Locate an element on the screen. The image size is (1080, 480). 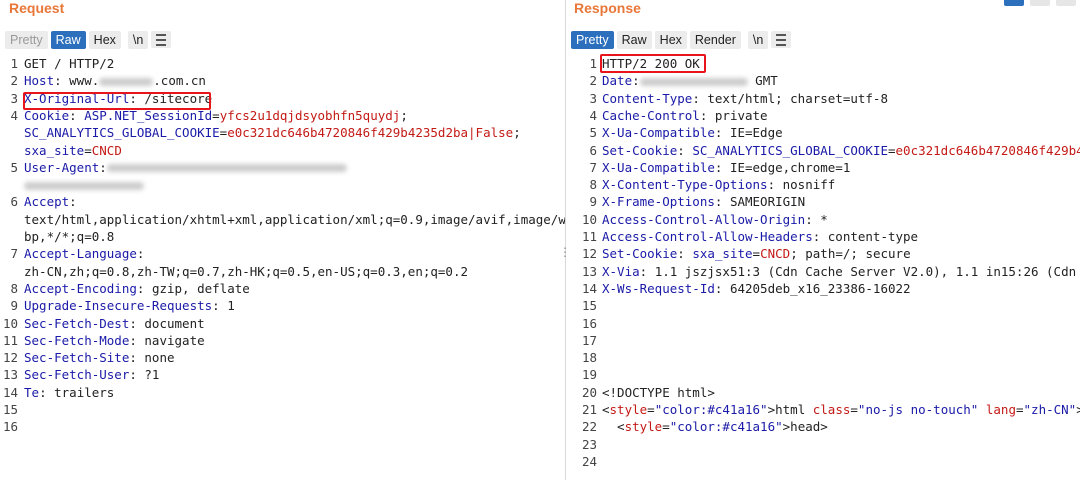
header-key: Set-Cookie is located at coordinates (640, 254).